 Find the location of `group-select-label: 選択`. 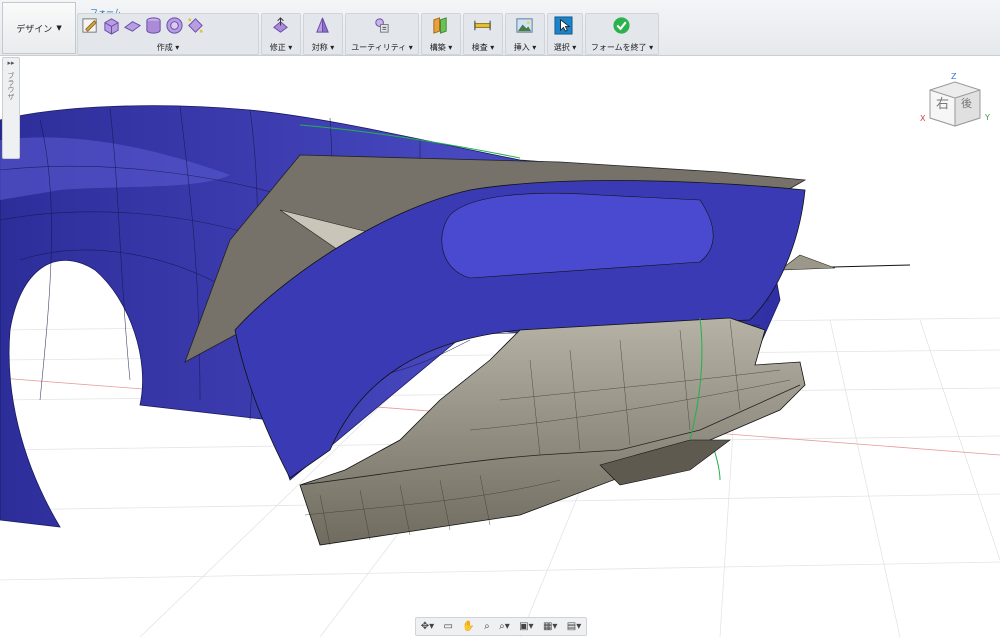

group-select-label: 選択 is located at coordinates (562, 47).